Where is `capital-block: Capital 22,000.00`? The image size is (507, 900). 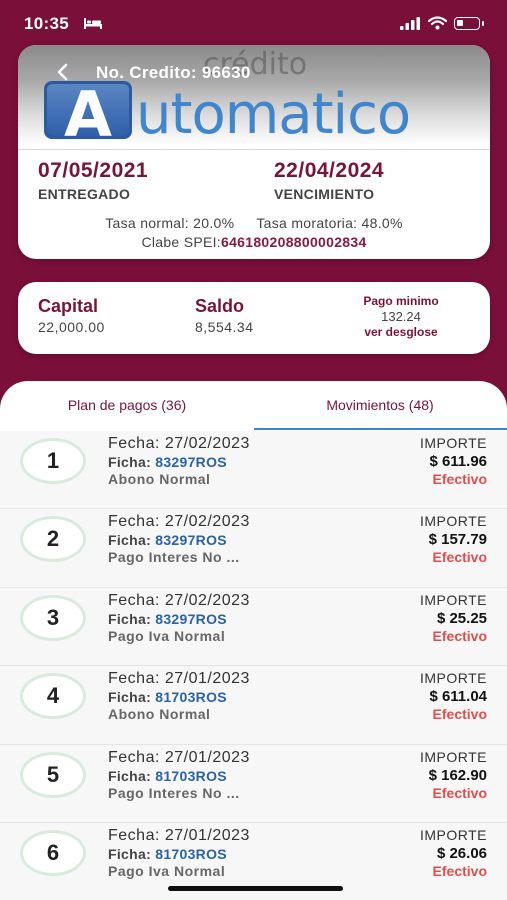
capital-block: Capital 22,000.00 is located at coordinates (71, 315).